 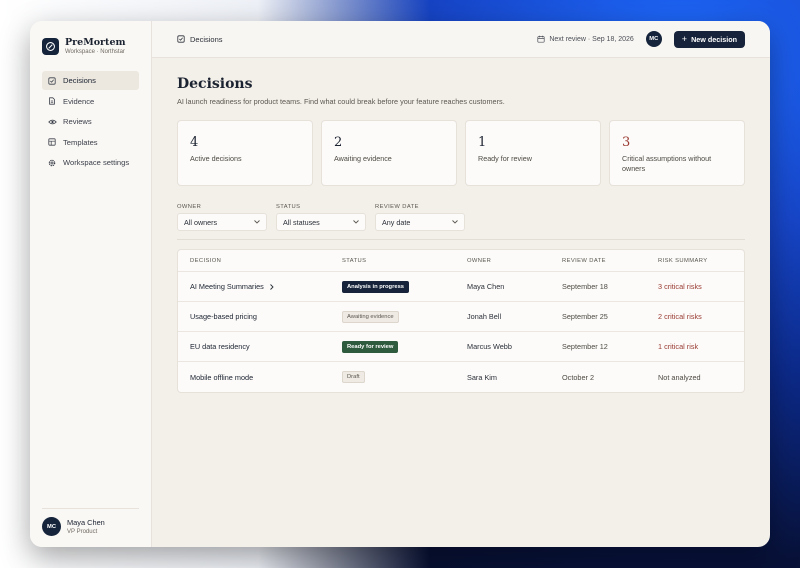 I want to click on status-select: All statuses, so click(x=321, y=222).